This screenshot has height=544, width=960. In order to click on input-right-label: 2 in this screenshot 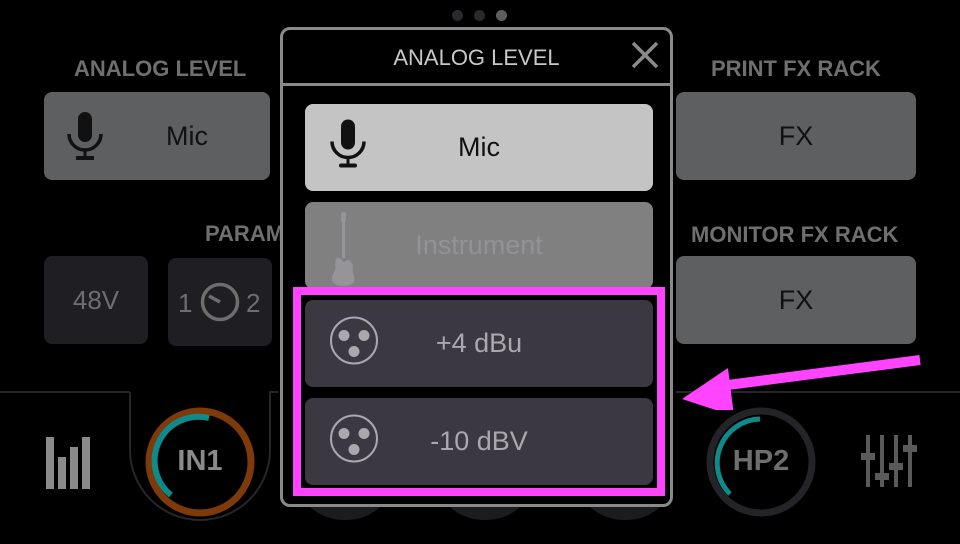, I will do `click(253, 303)`.